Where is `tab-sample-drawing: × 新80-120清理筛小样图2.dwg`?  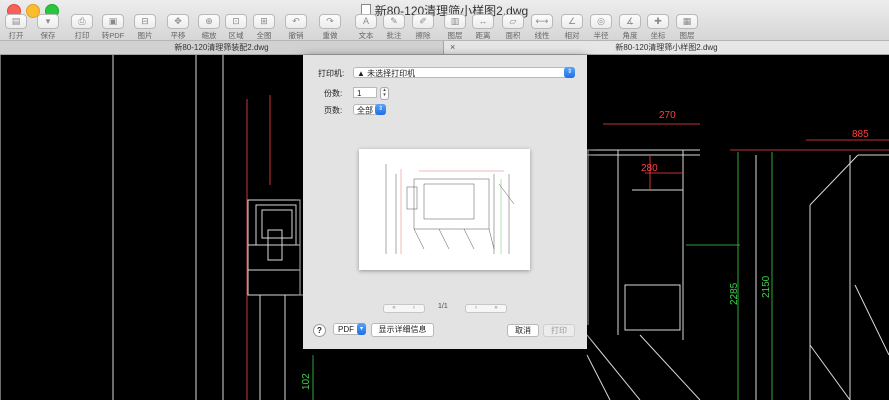
tab-sample-drawing: × 新80-120清理筛小样图2.dwg is located at coordinates (666, 47).